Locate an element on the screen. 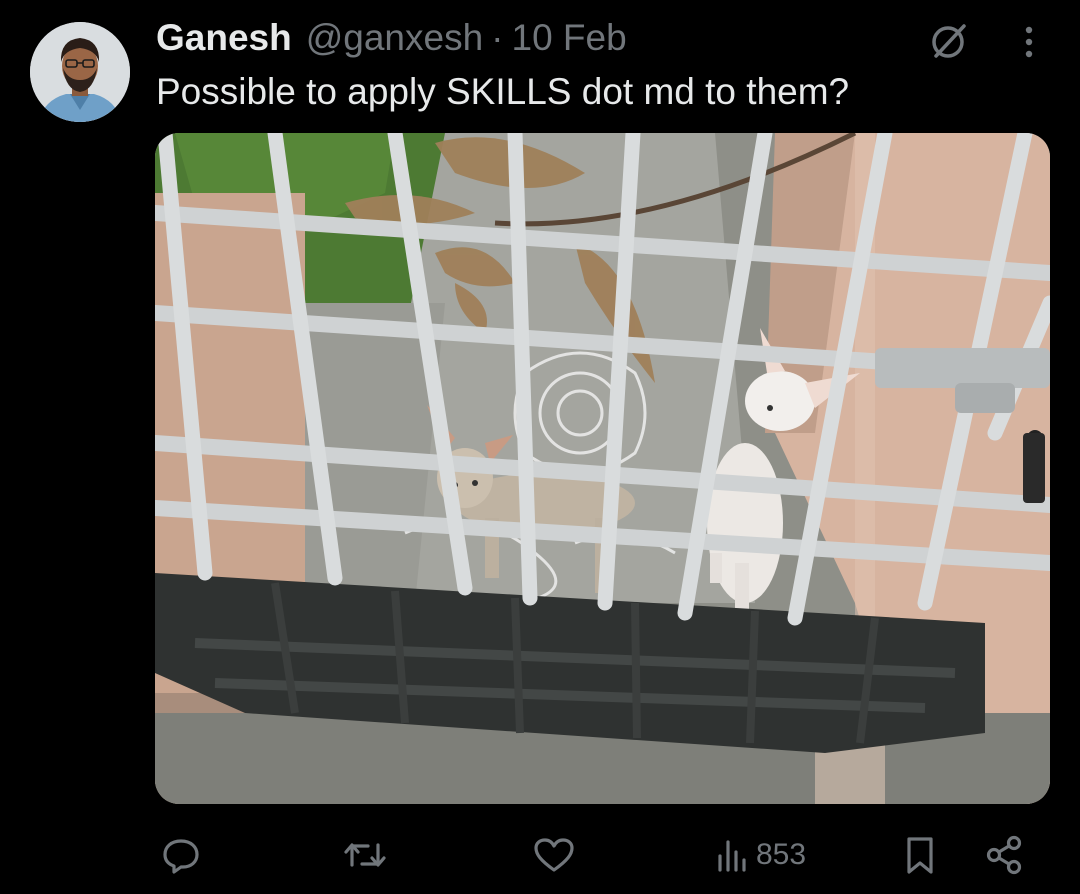 The height and width of the screenshot is (894, 1080). tweet-header: Ganesh @ganxesh · 10 Feb is located at coordinates (391, 38).